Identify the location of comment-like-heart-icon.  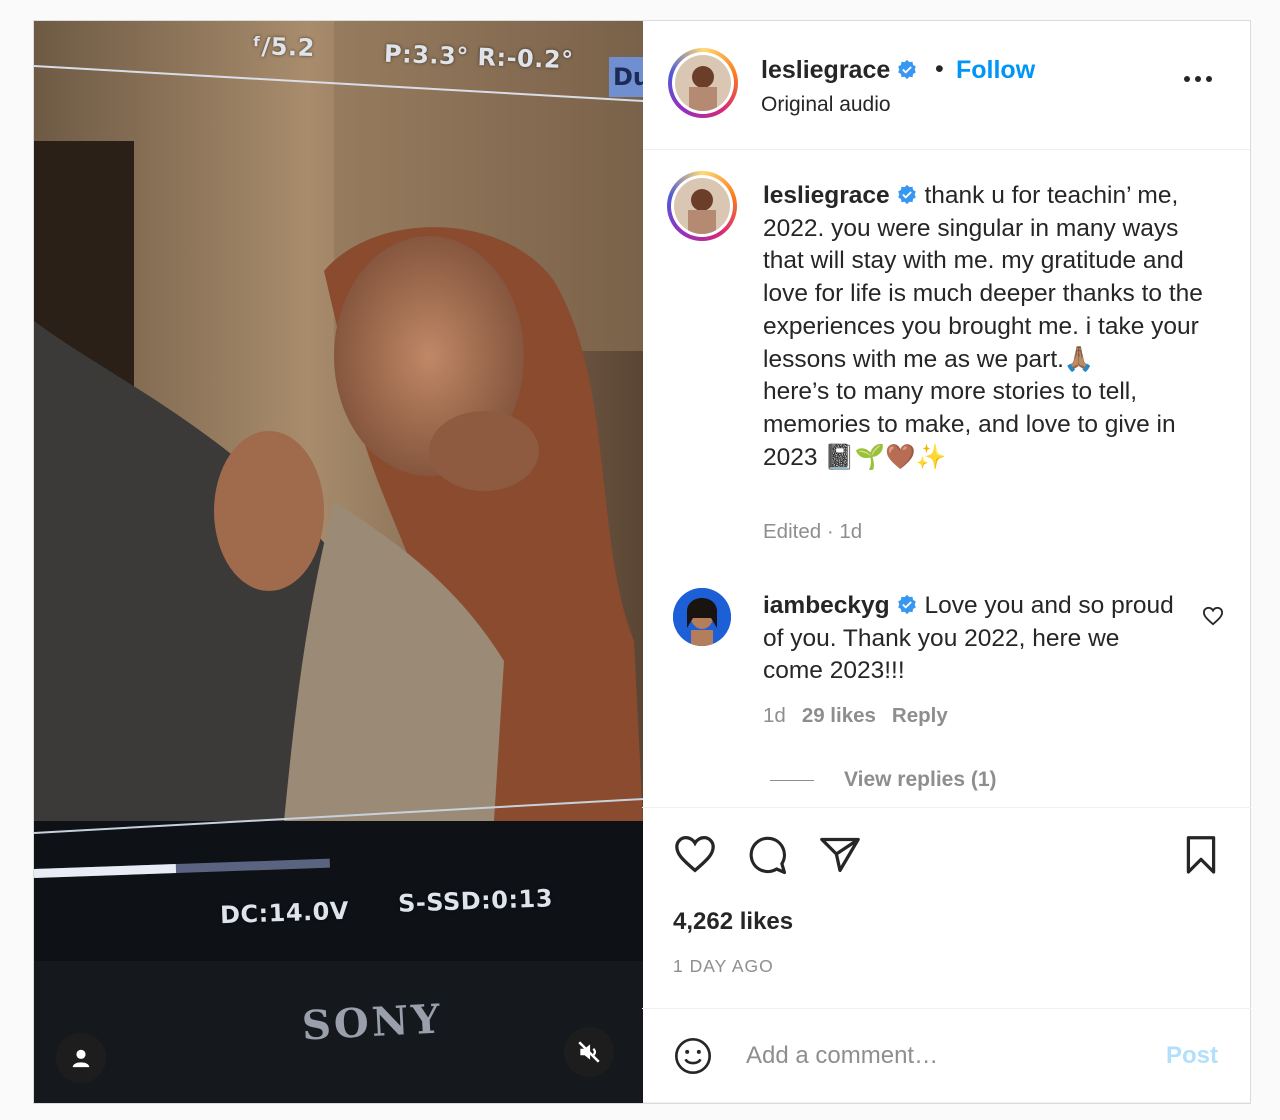
(1213, 616).